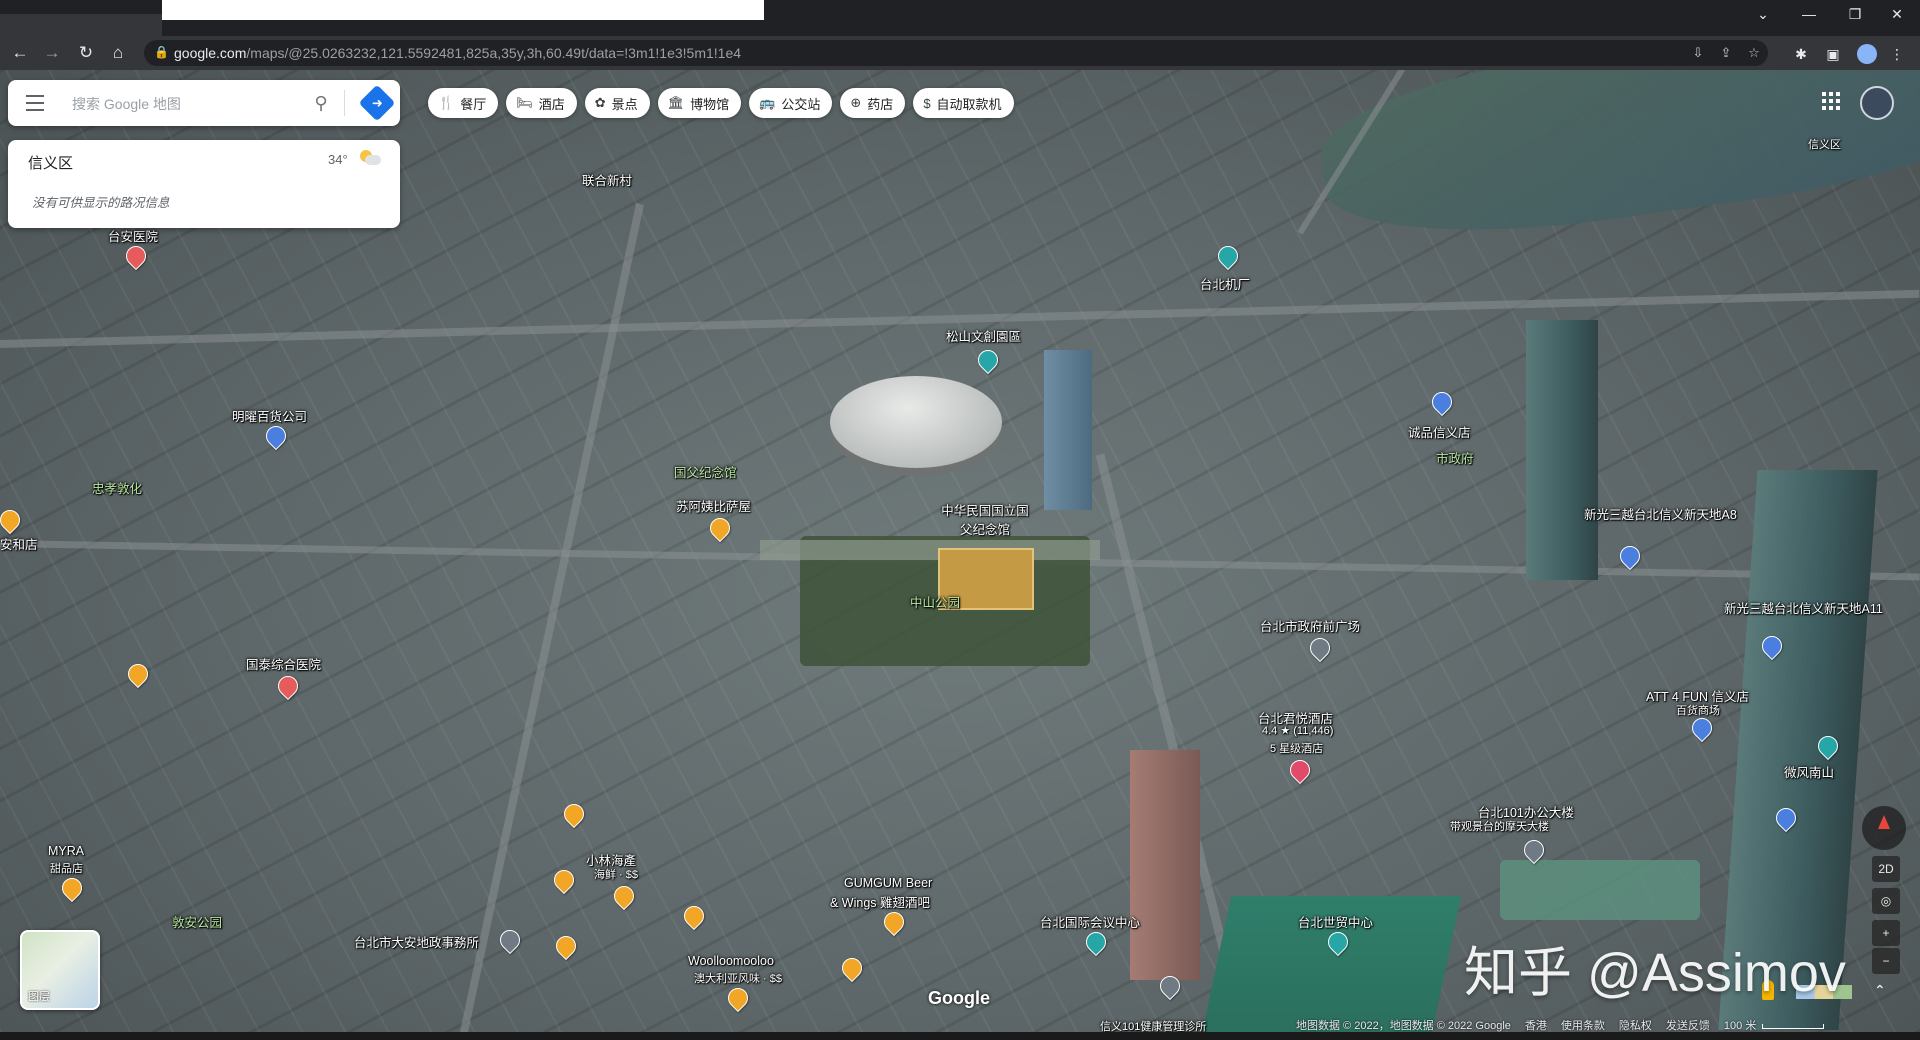  I want to click on layers-toggle: 图层, so click(60, 970).